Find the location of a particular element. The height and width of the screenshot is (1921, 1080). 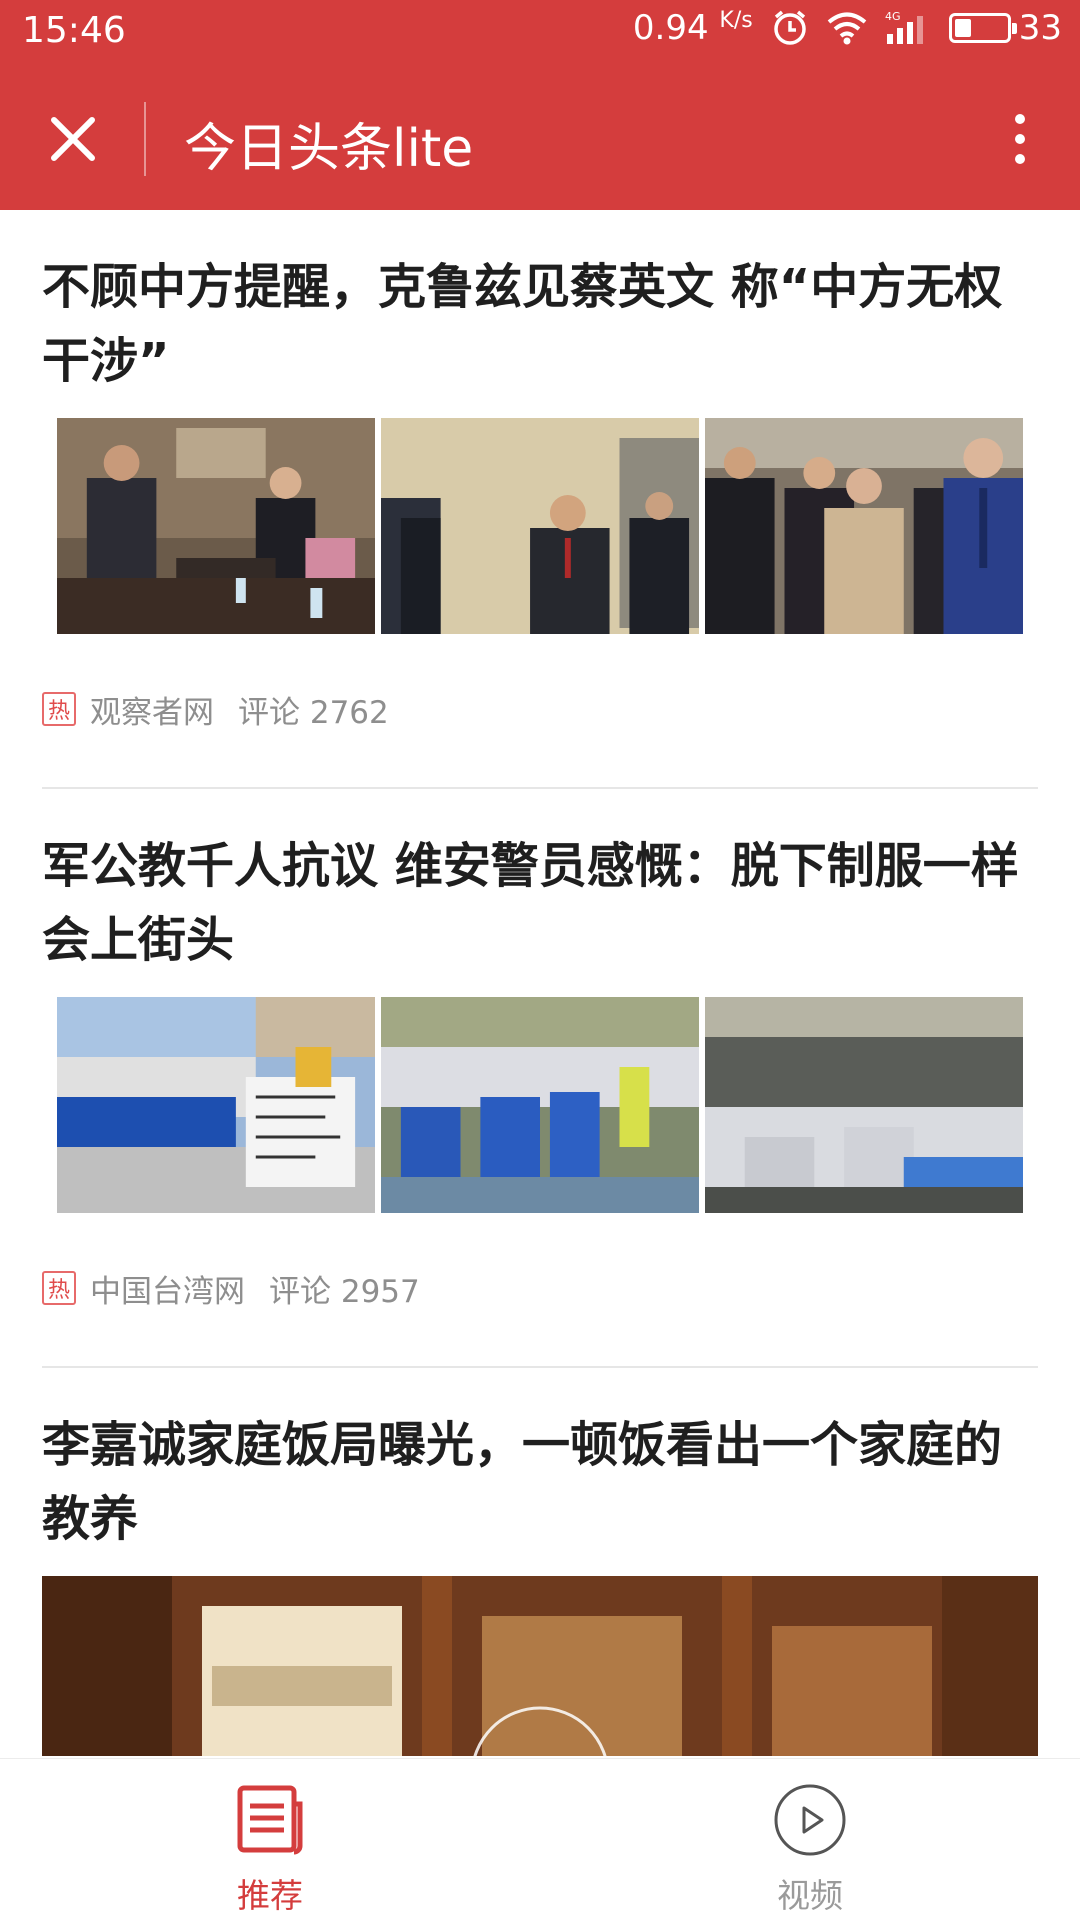

news-icon is located at coordinates (270, 1820).